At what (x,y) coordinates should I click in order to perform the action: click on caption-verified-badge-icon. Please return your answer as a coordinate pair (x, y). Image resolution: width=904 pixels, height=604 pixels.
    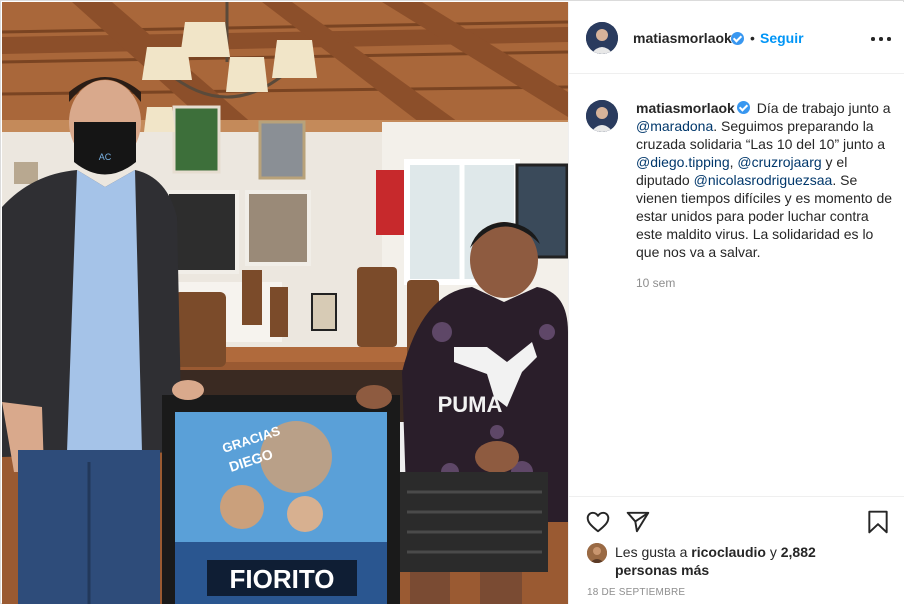
    Looking at the image, I should click on (743, 107).